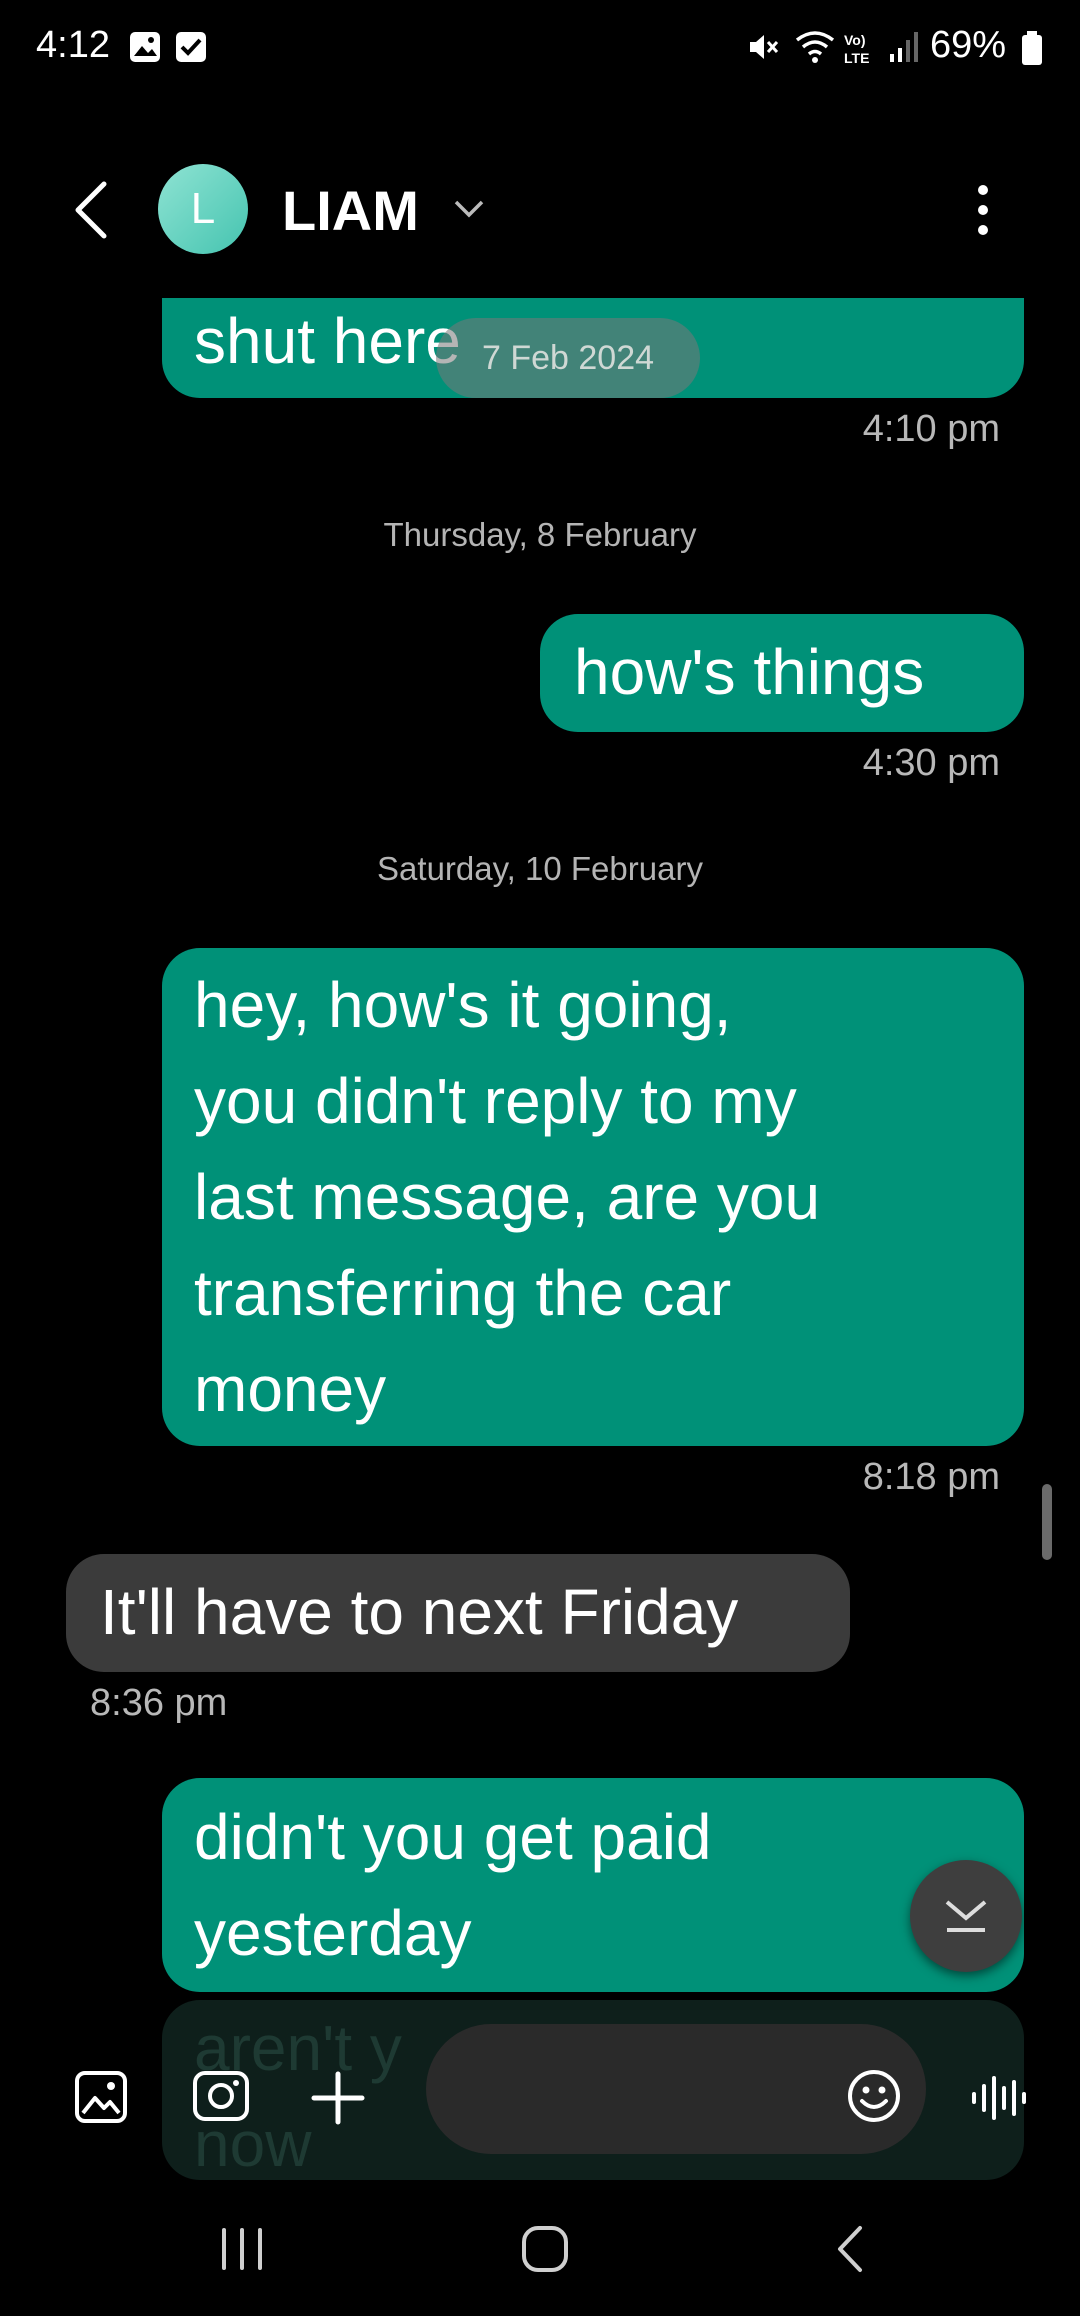  What do you see at coordinates (983, 210) in the screenshot?
I see `more-options-icon` at bounding box center [983, 210].